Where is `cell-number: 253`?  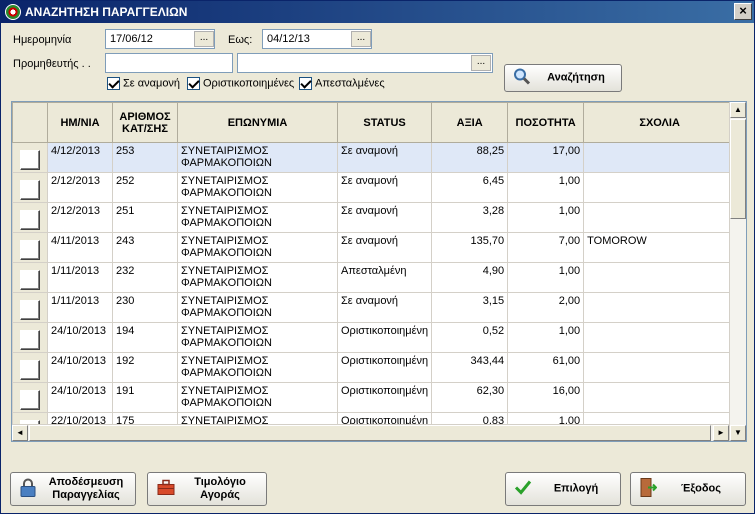 cell-number: 253 is located at coordinates (145, 157).